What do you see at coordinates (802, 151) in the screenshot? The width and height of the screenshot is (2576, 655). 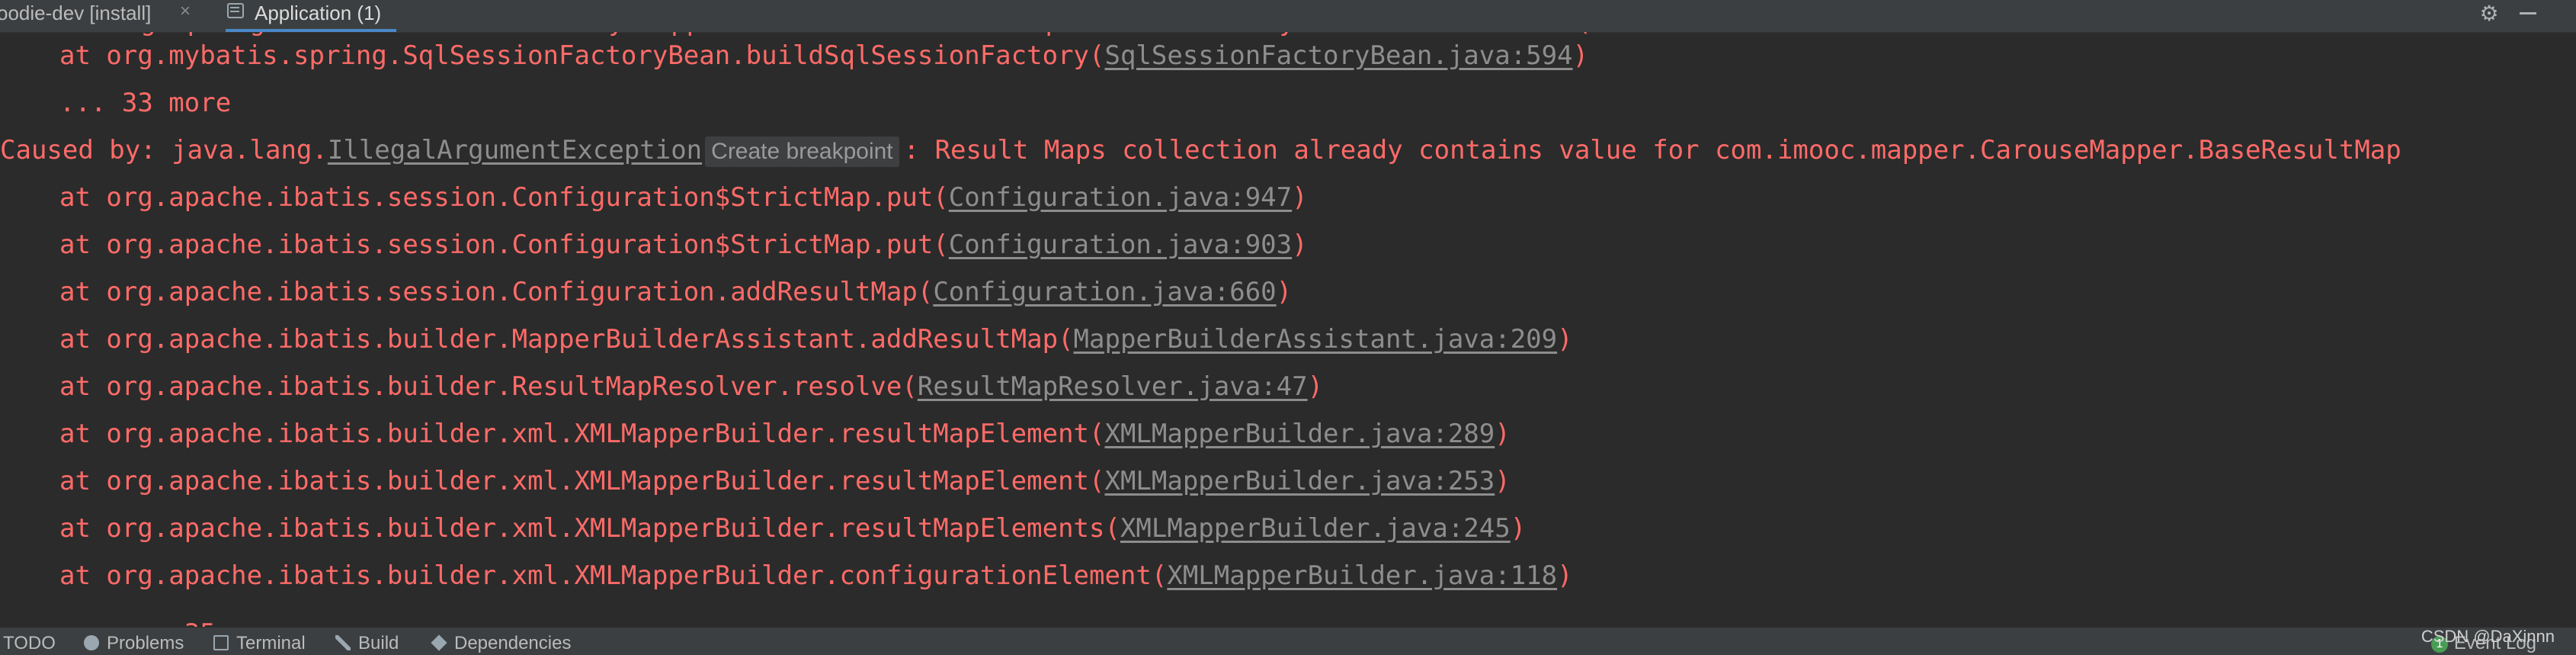 I see `create-breakpoint-button: Create breakpoint` at bounding box center [802, 151].